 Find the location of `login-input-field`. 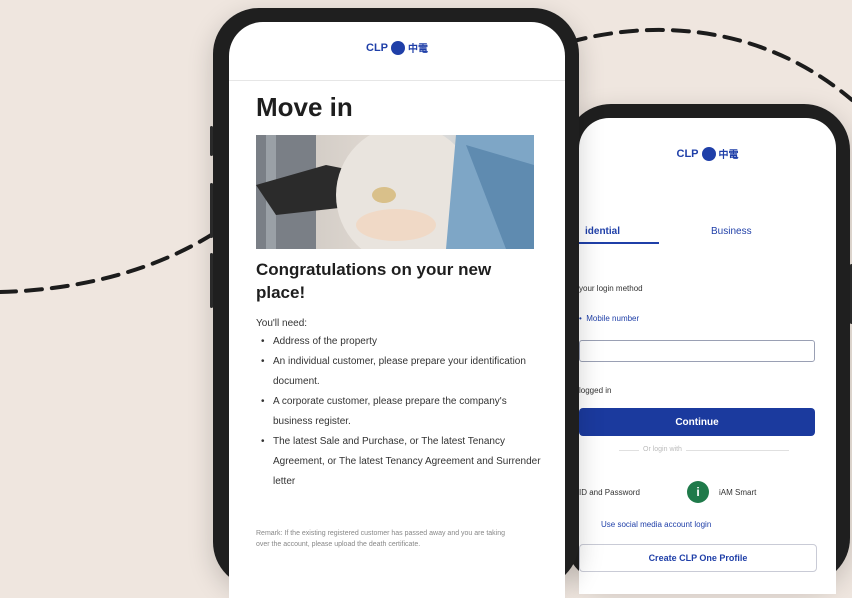

login-input-field is located at coordinates (697, 351).